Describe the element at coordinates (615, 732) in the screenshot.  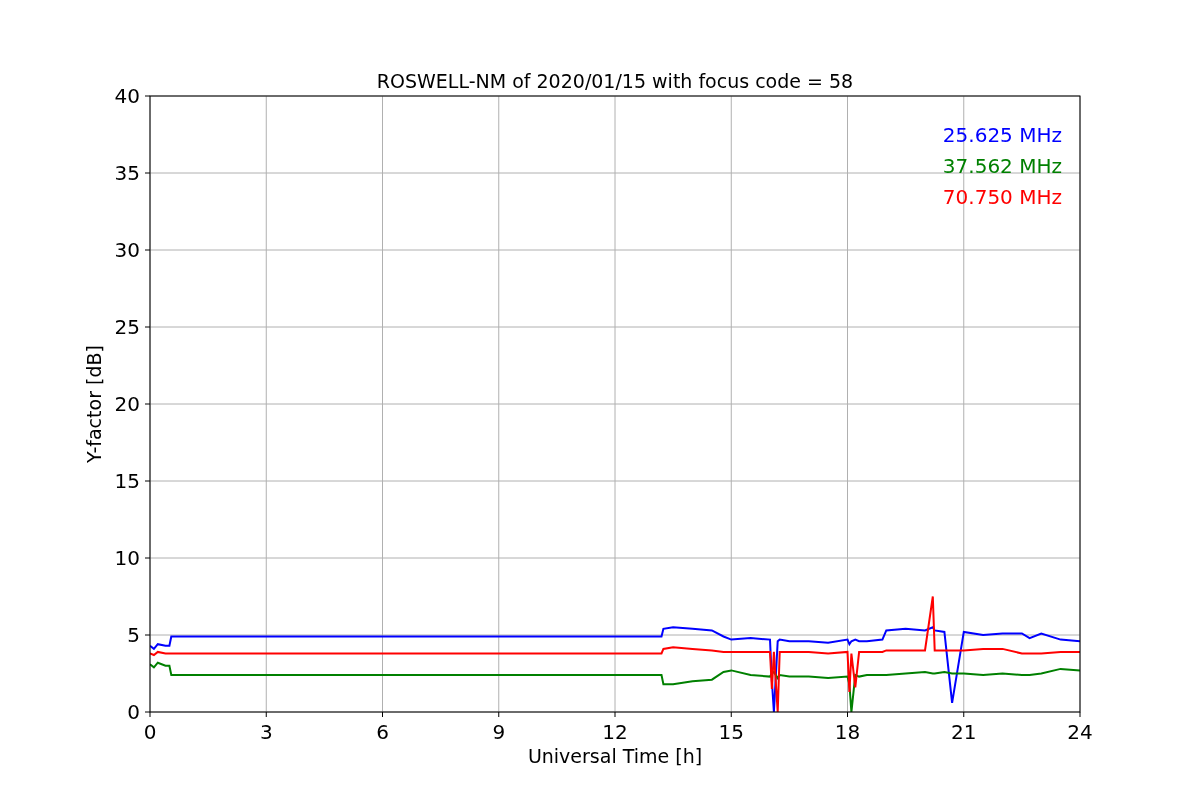
I see `tick-label: 12` at that location.